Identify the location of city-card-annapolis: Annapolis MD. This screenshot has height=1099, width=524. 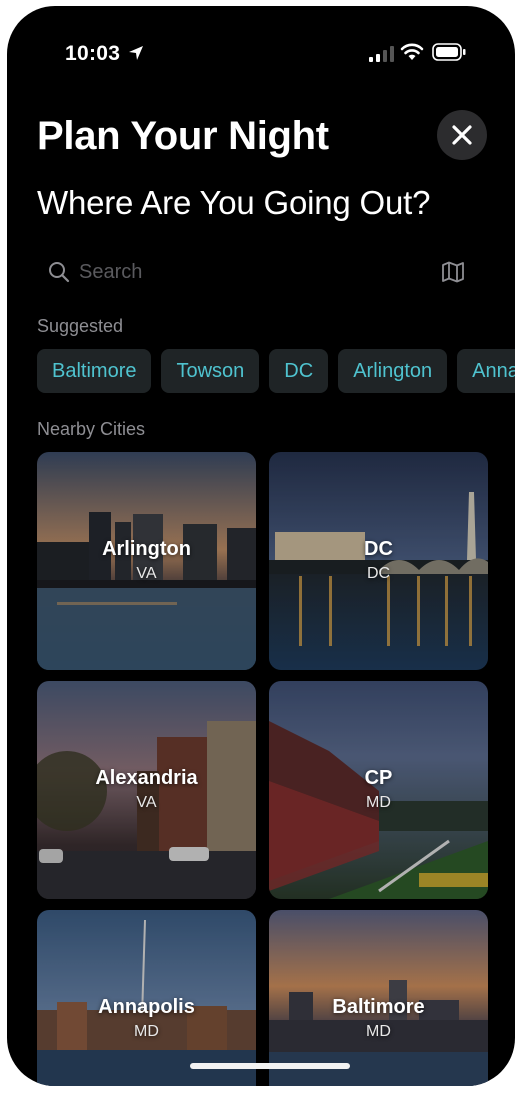
(146, 998).